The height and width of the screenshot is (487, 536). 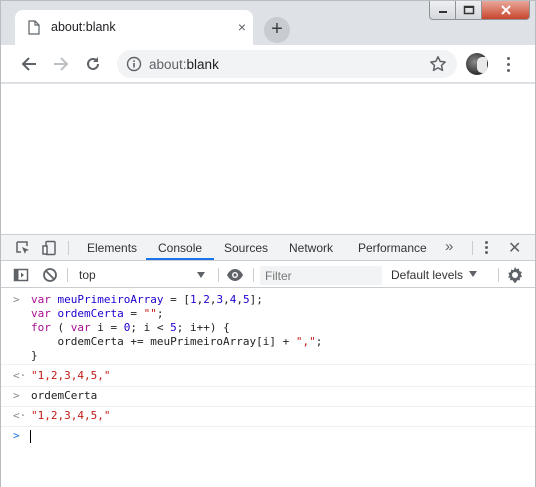 What do you see at coordinates (438, 64) in the screenshot?
I see `bookmark-star-icon` at bounding box center [438, 64].